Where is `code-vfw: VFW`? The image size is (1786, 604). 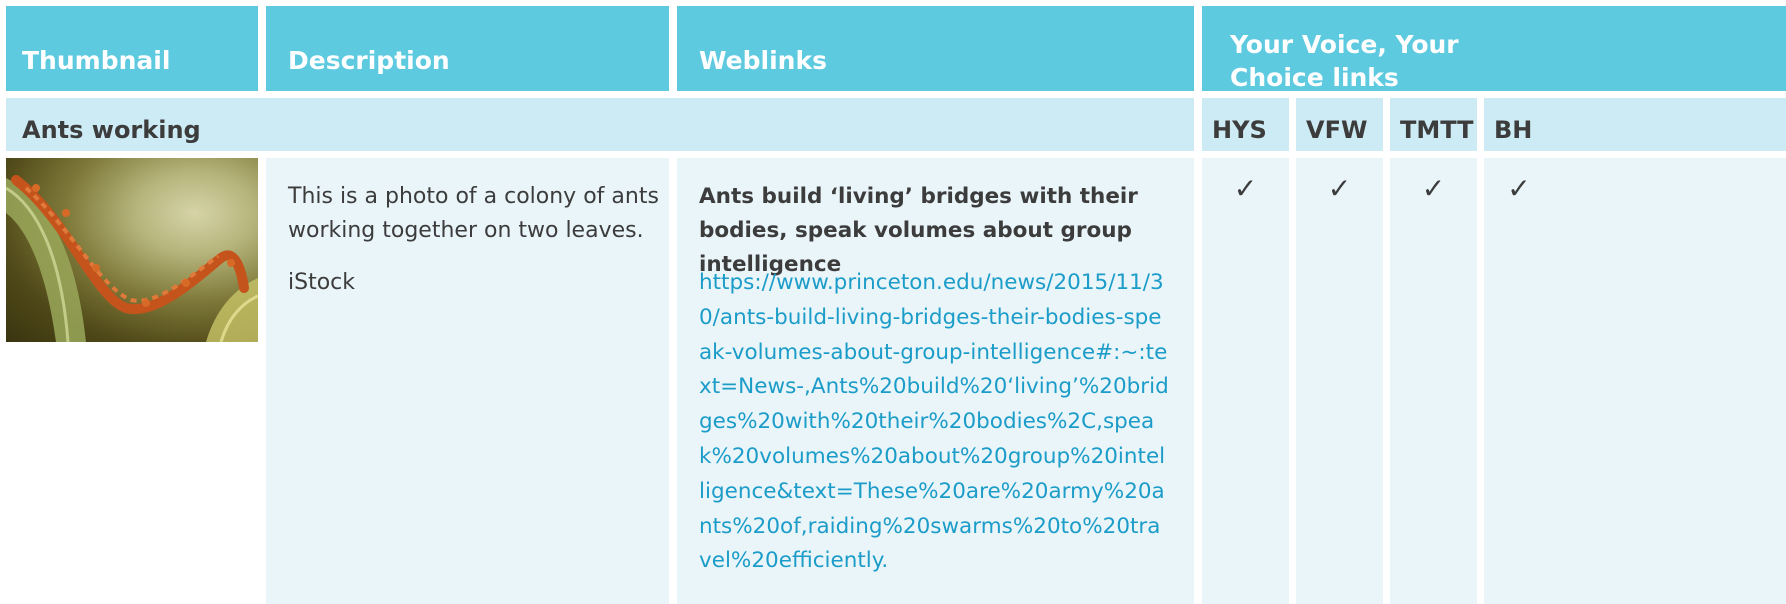 code-vfw: VFW is located at coordinates (1337, 130).